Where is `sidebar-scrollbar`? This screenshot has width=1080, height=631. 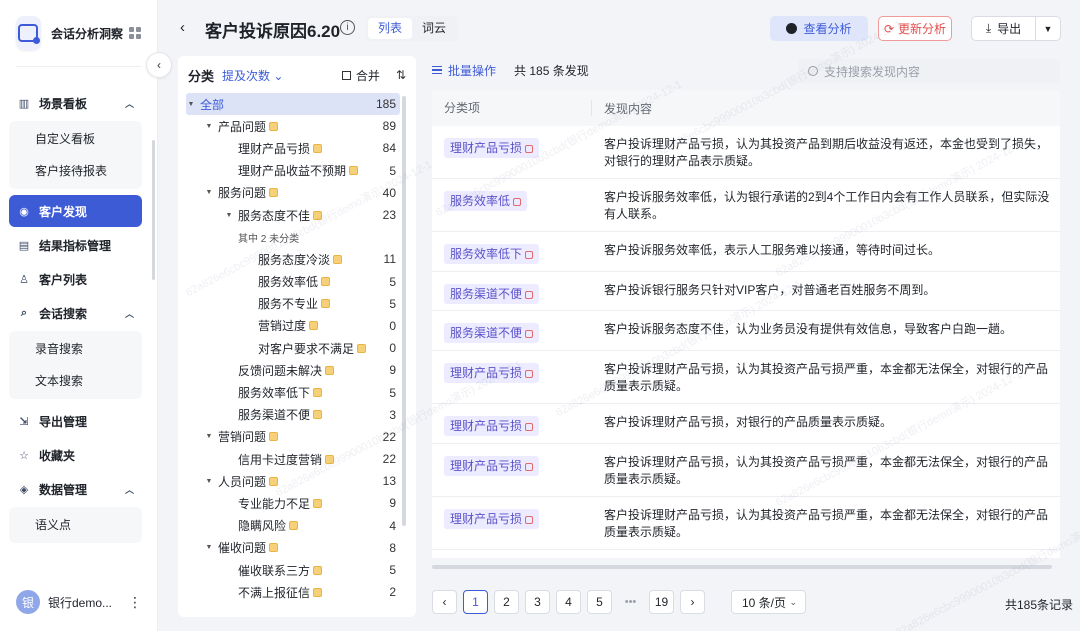
sidebar-scrollbar is located at coordinates (153, 210).